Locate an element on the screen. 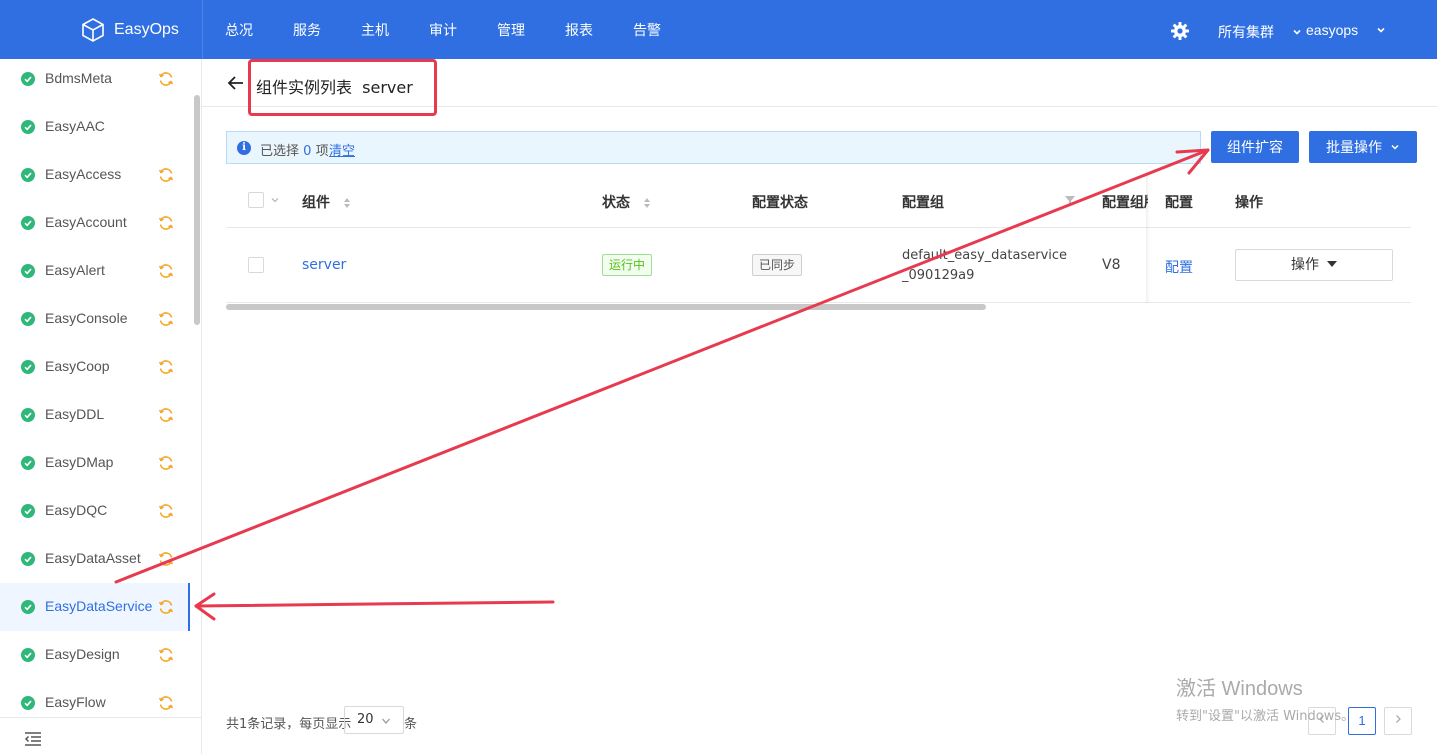 The image size is (1437, 754). config-link: 配置 is located at coordinates (1179, 267).